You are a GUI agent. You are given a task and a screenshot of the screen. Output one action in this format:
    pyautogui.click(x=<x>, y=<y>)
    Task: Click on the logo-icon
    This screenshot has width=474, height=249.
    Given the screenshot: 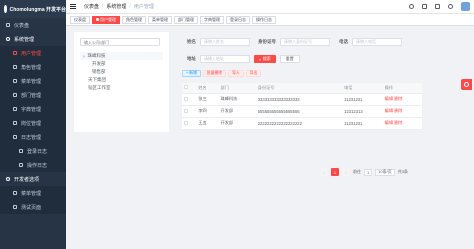 What is the action you would take?
    pyautogui.click(x=5, y=9)
    